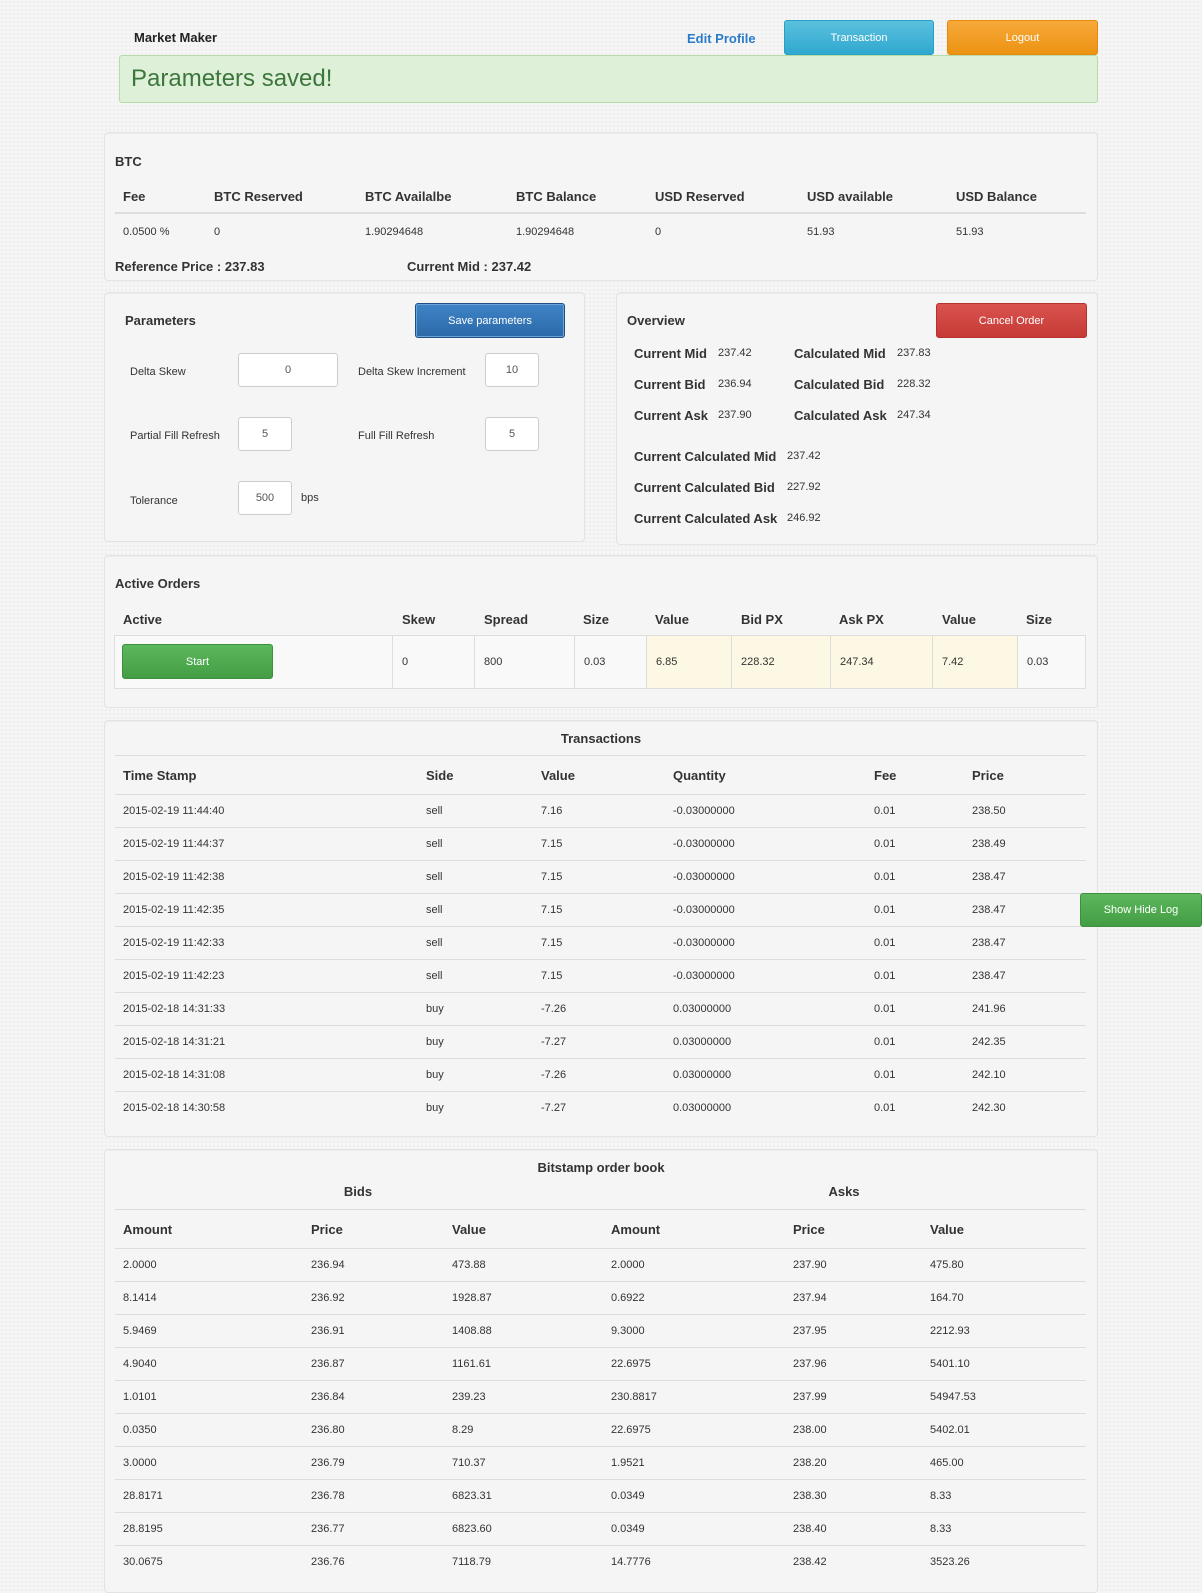  What do you see at coordinates (857, 662) in the screenshot?
I see `active-order-value: 247.34` at bounding box center [857, 662].